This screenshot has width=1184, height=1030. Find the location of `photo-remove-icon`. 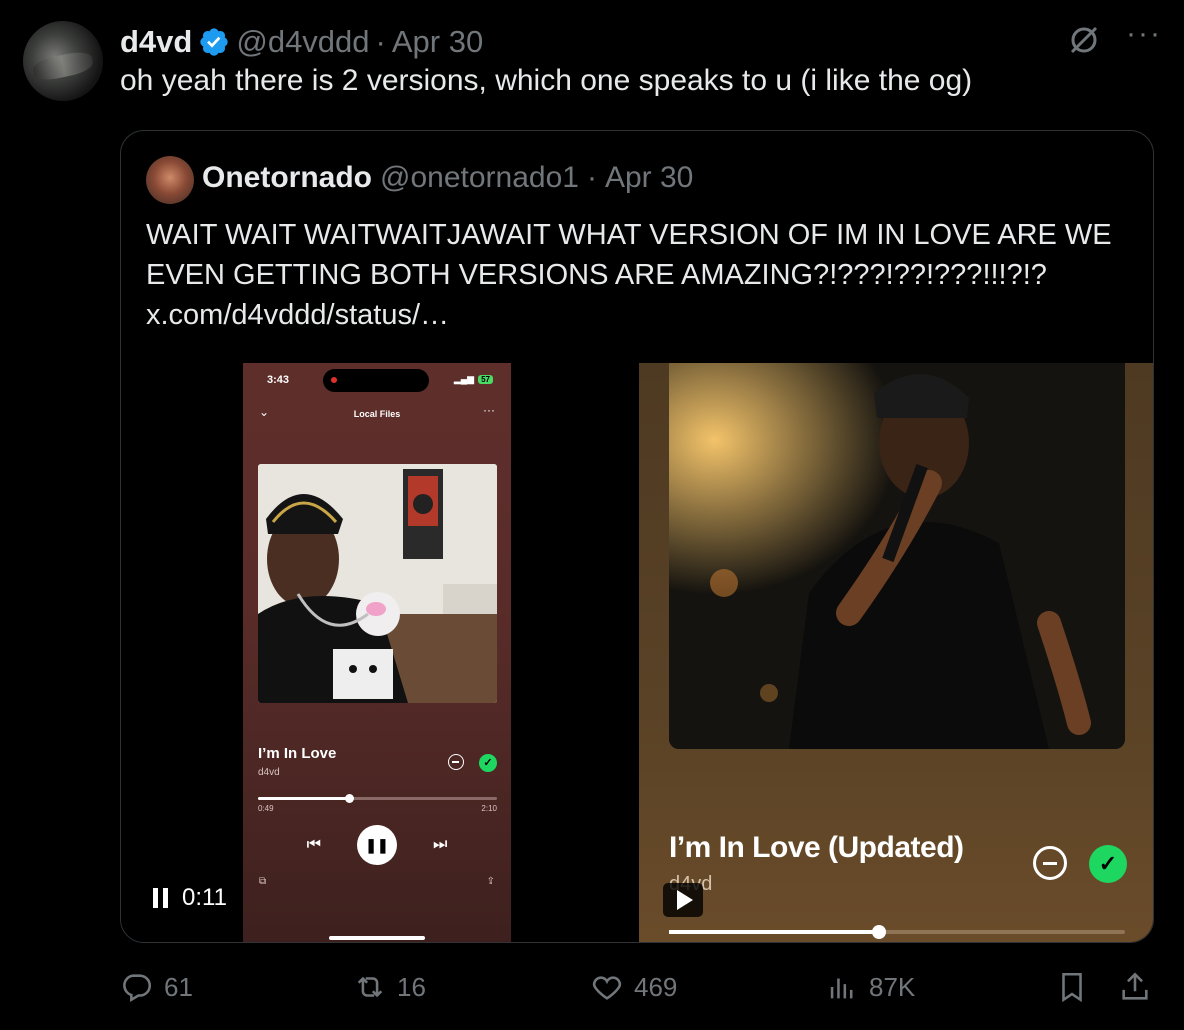

photo-remove-icon is located at coordinates (1050, 863).